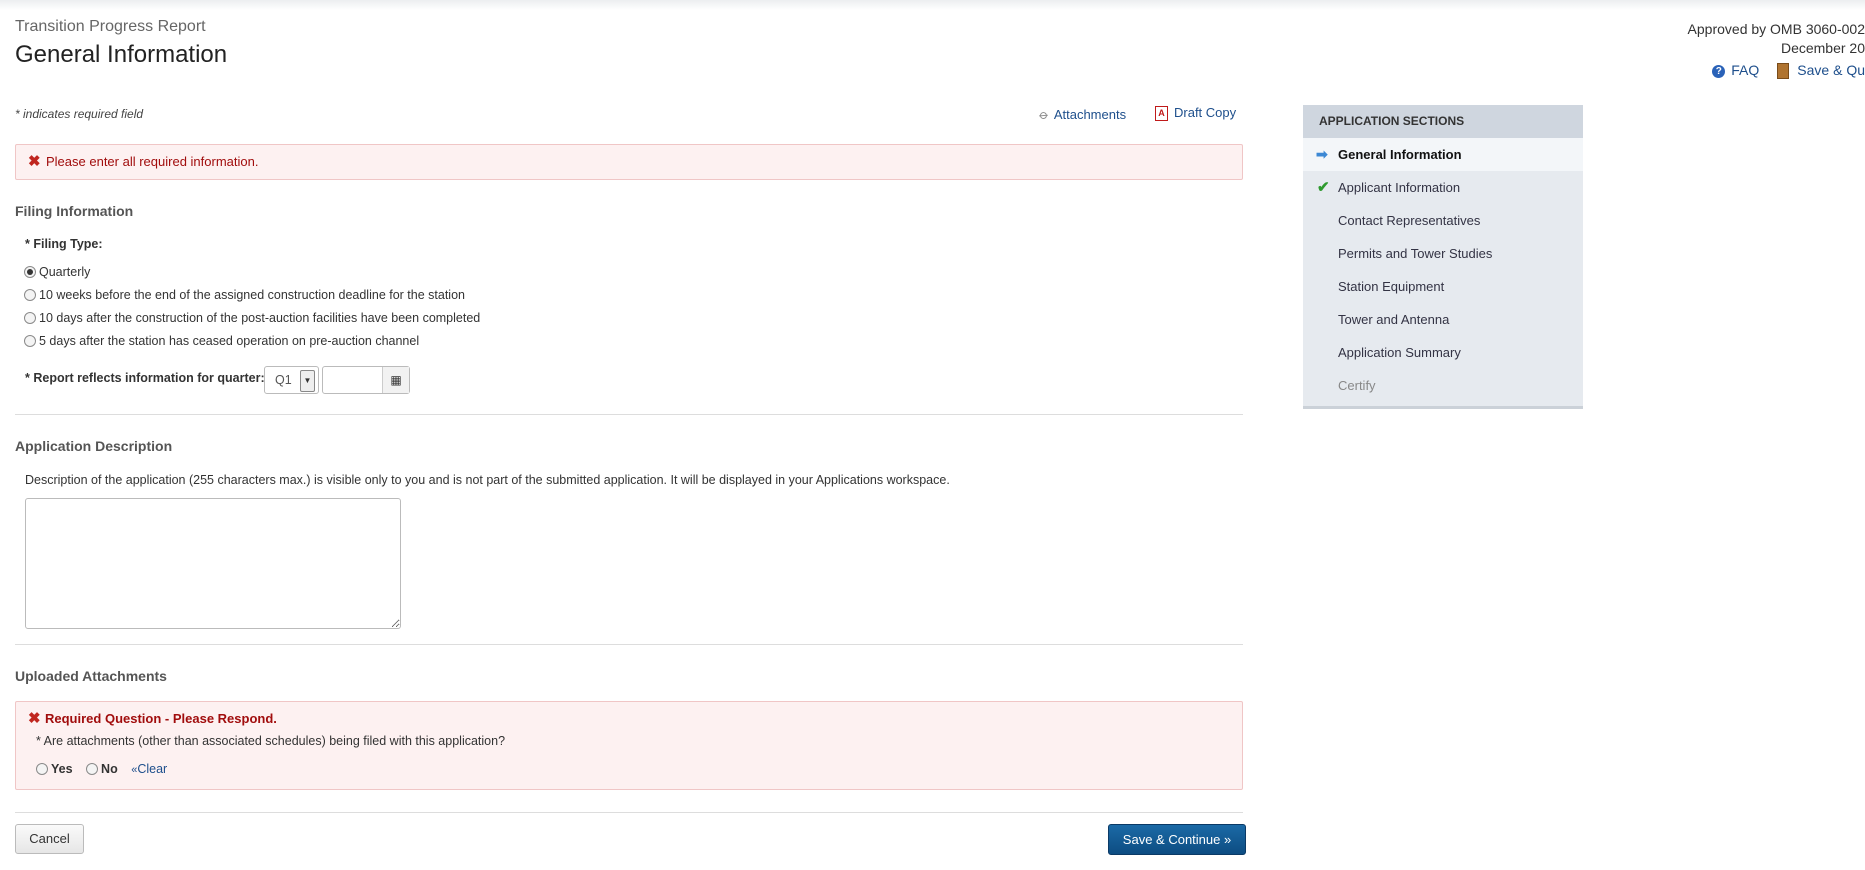 The image size is (1865, 870). I want to click on app-description-title: Application Description, so click(94, 446).